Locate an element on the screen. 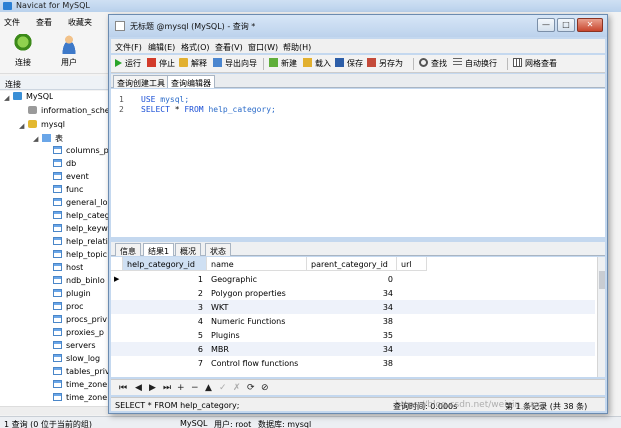 The width and height of the screenshot is (621, 428). tree-node-table: help_categ is located at coordinates (81, 217).